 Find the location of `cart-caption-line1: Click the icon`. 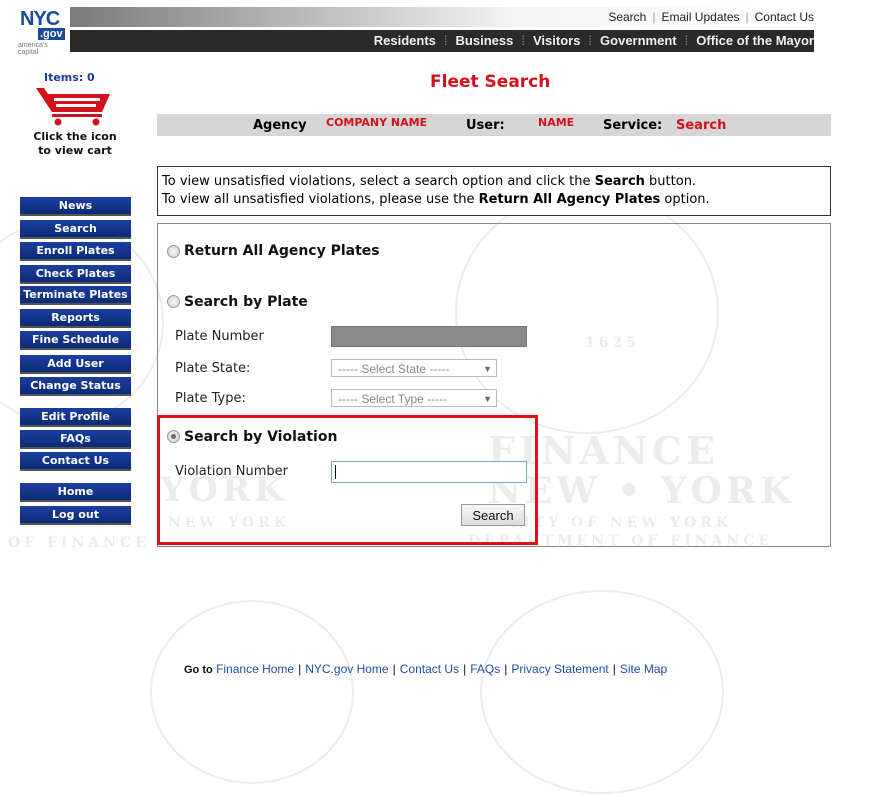

cart-caption-line1: Click the icon is located at coordinates (75, 136).